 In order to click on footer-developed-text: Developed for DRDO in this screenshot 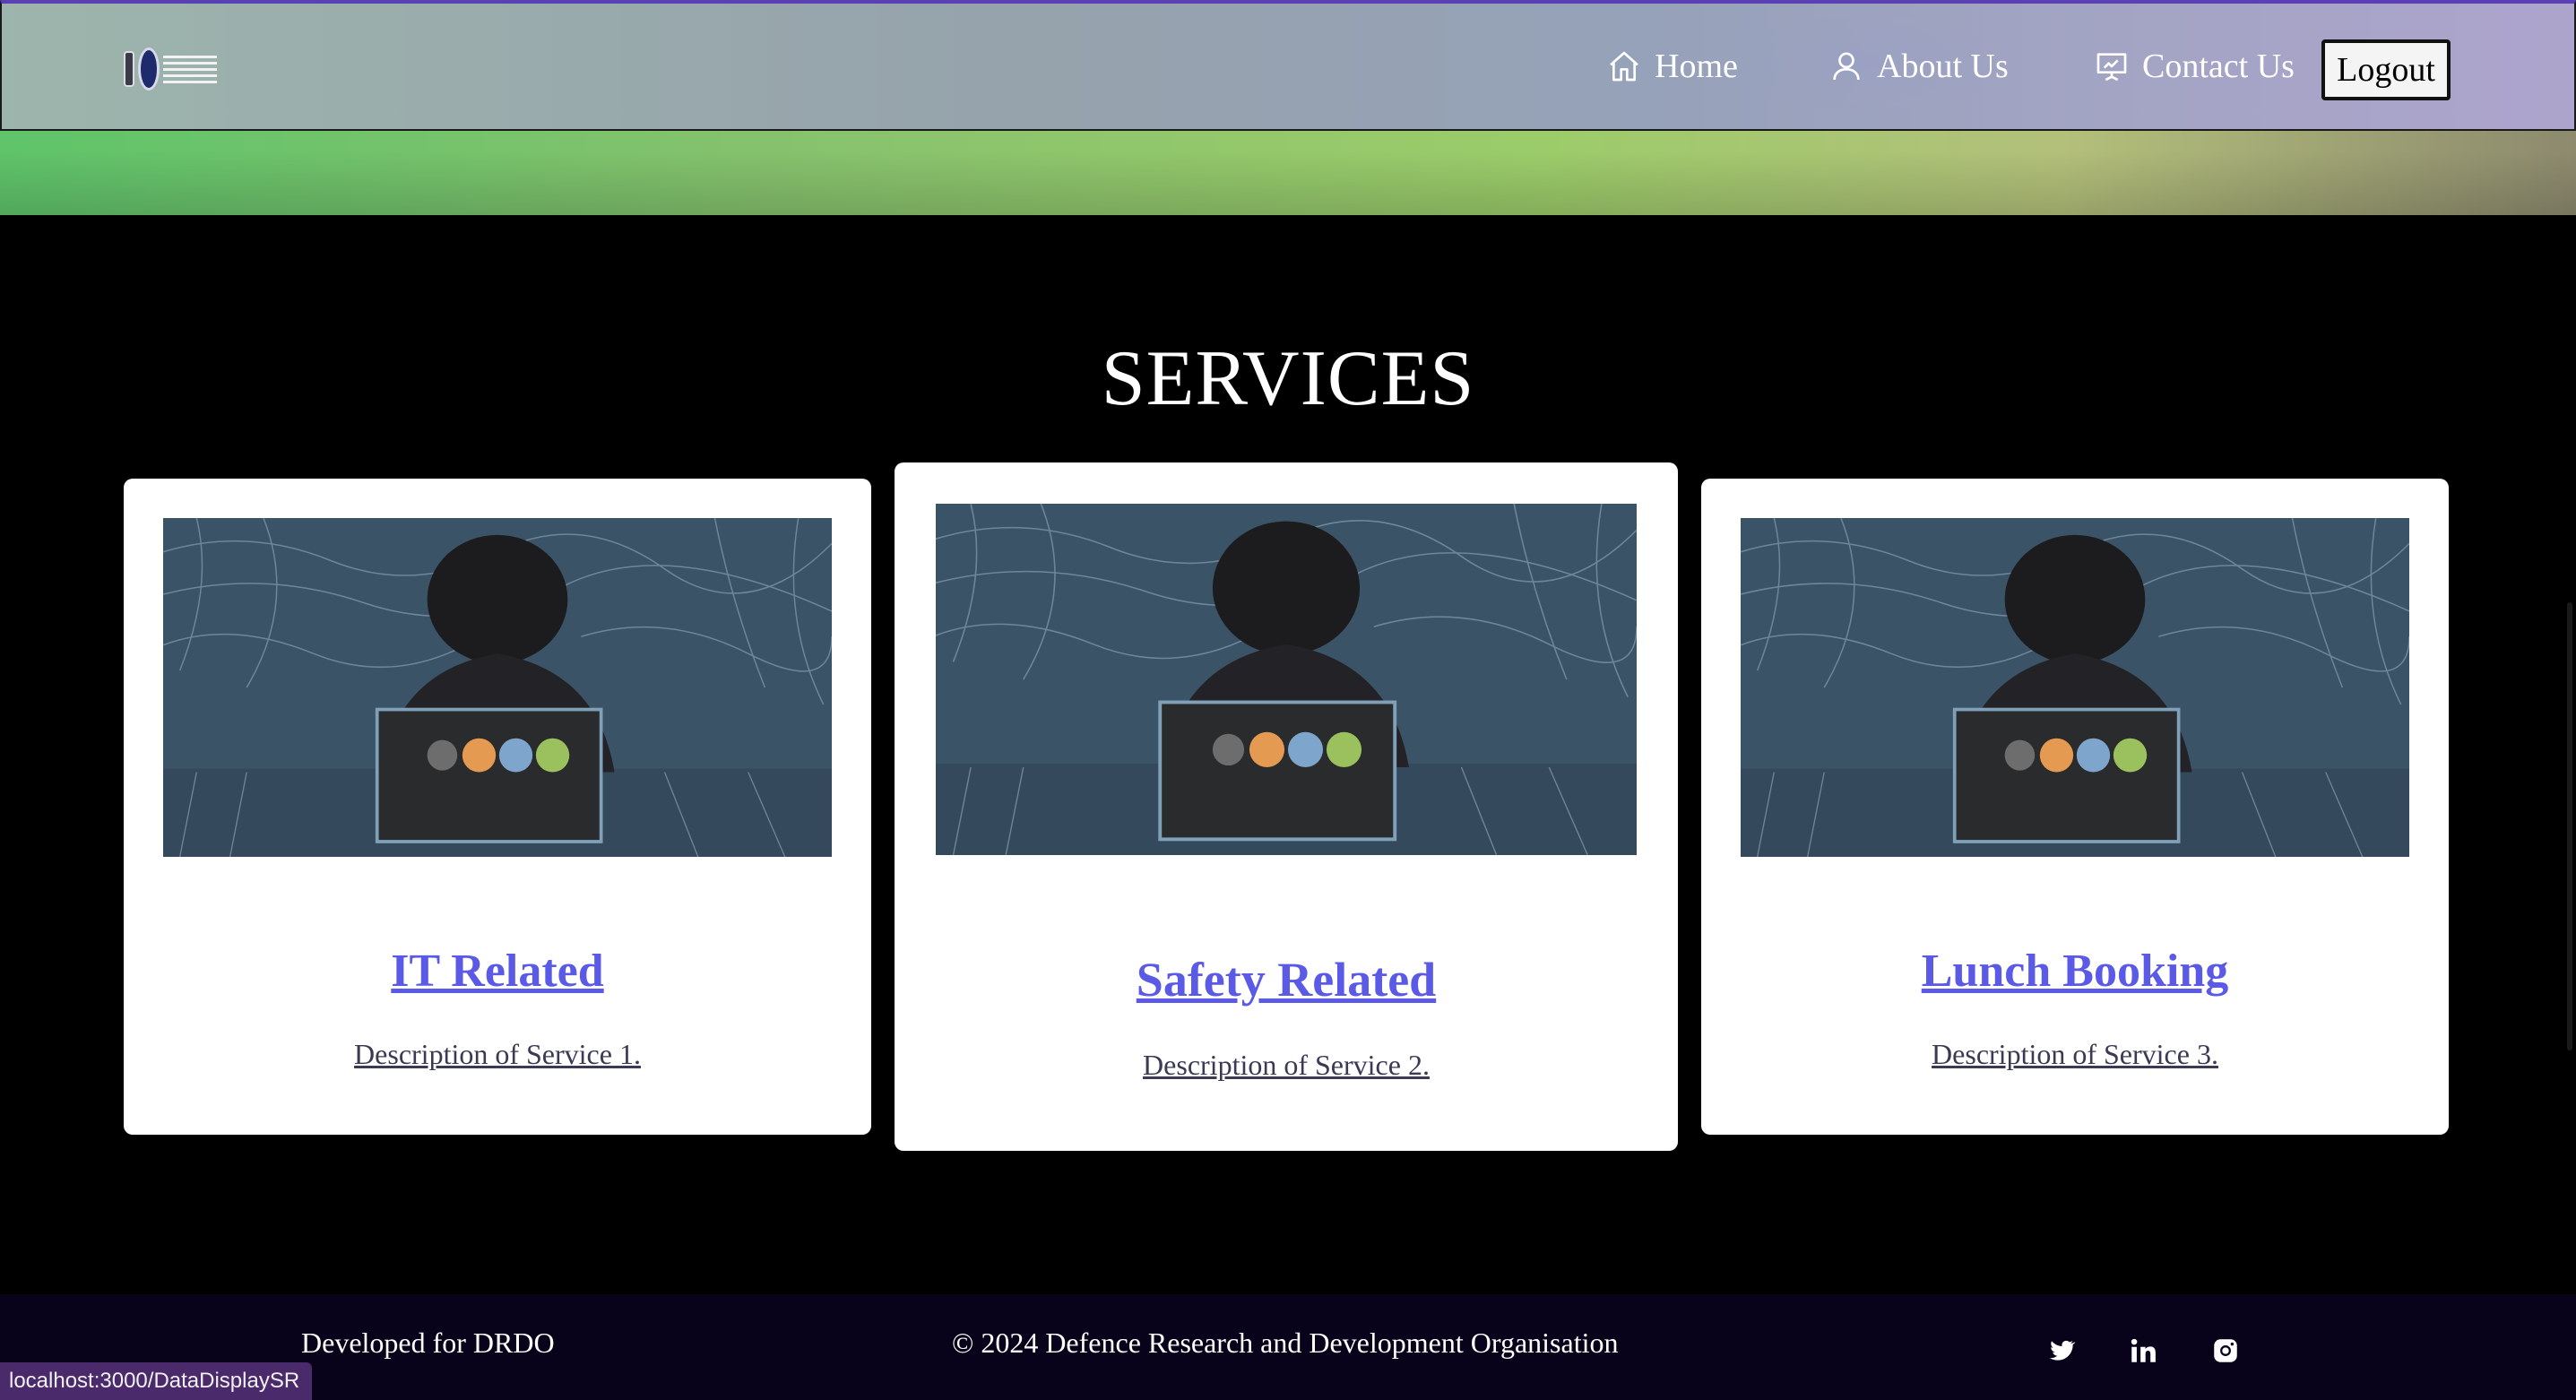, I will do `click(428, 1343)`.